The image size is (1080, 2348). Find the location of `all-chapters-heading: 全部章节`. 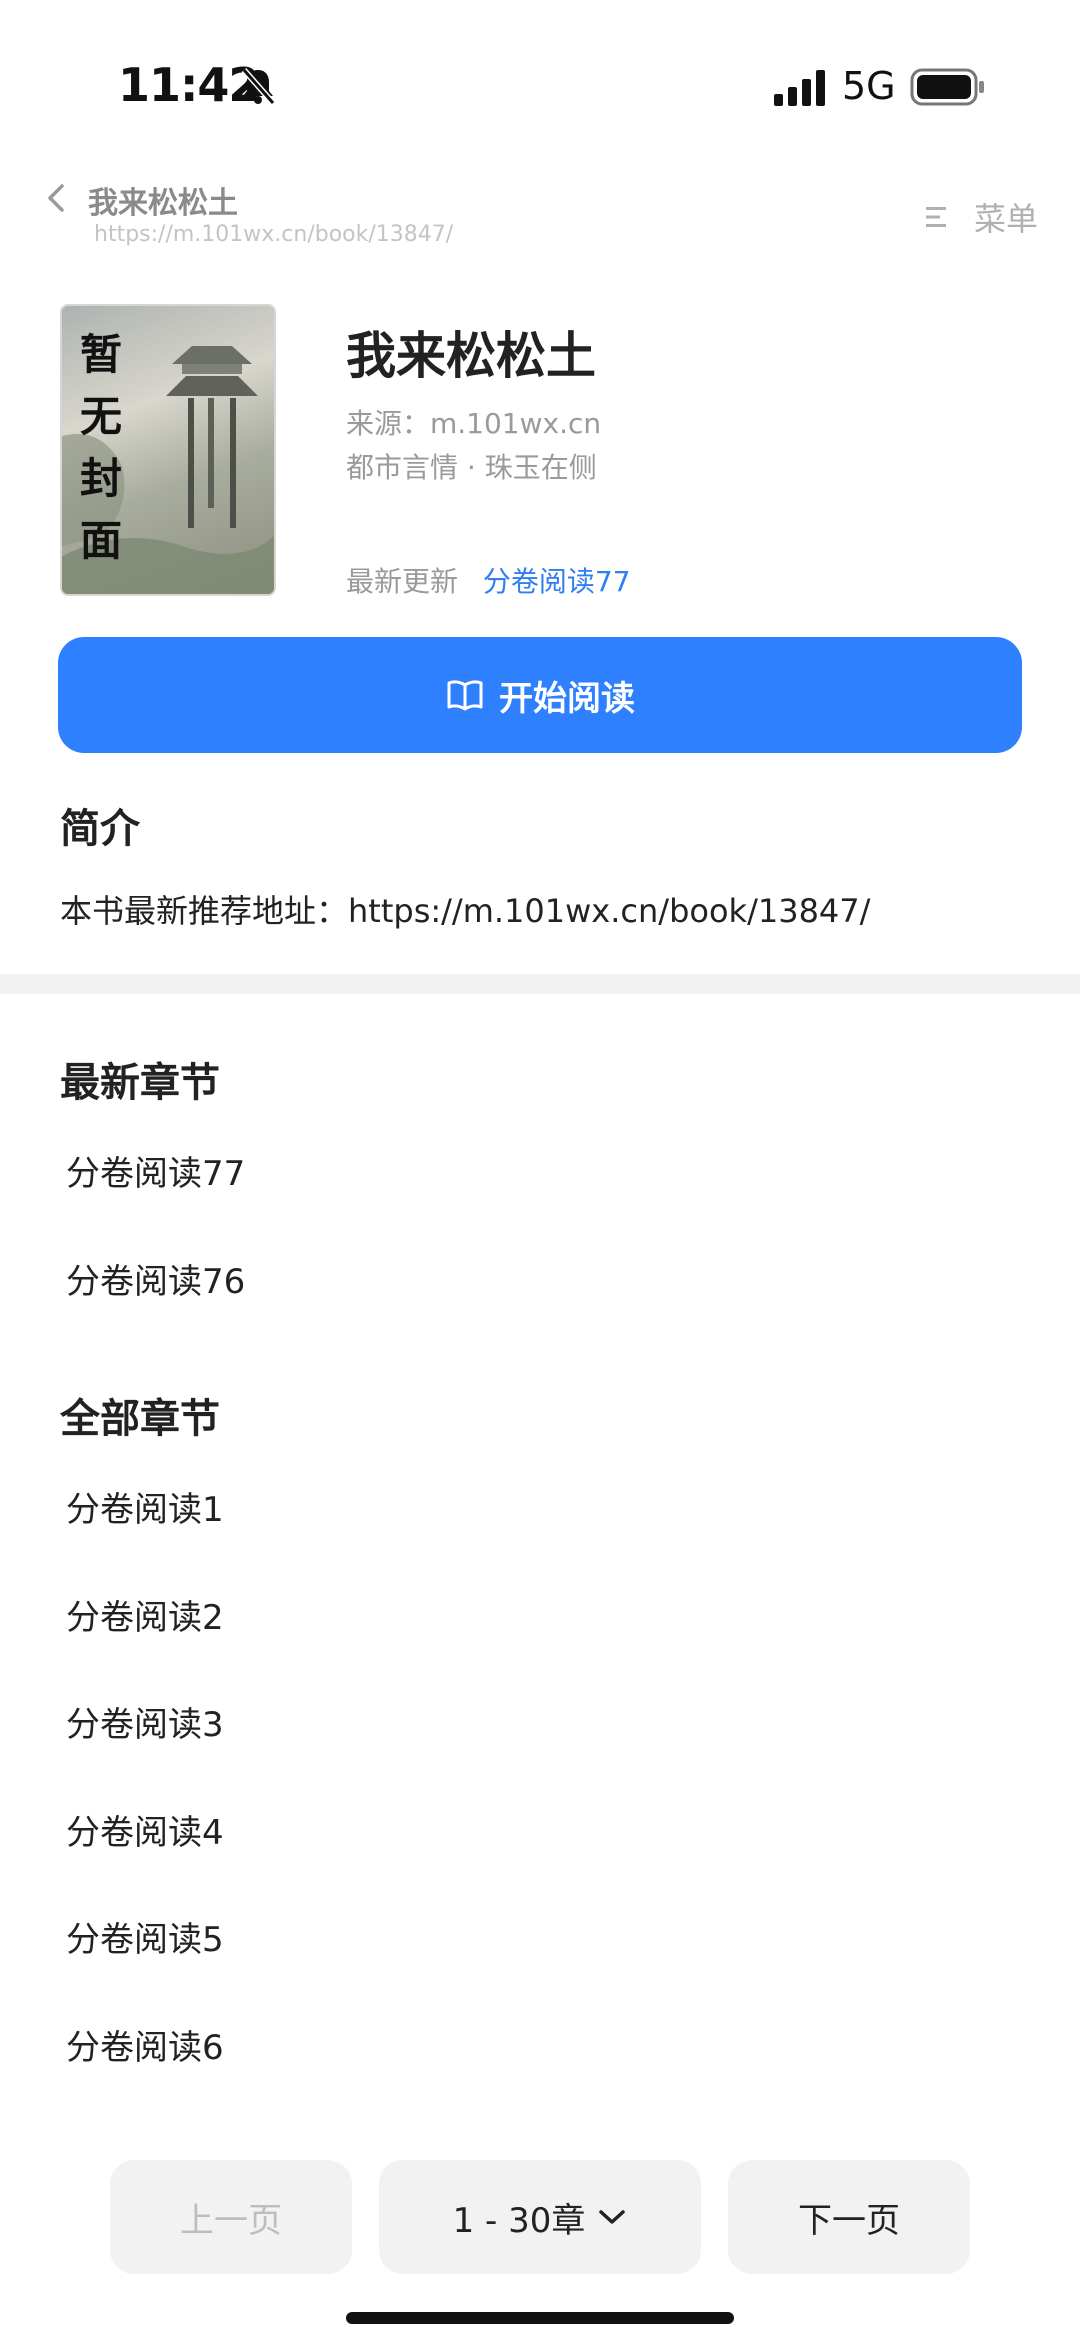

all-chapters-heading: 全部章节 is located at coordinates (140, 1419).